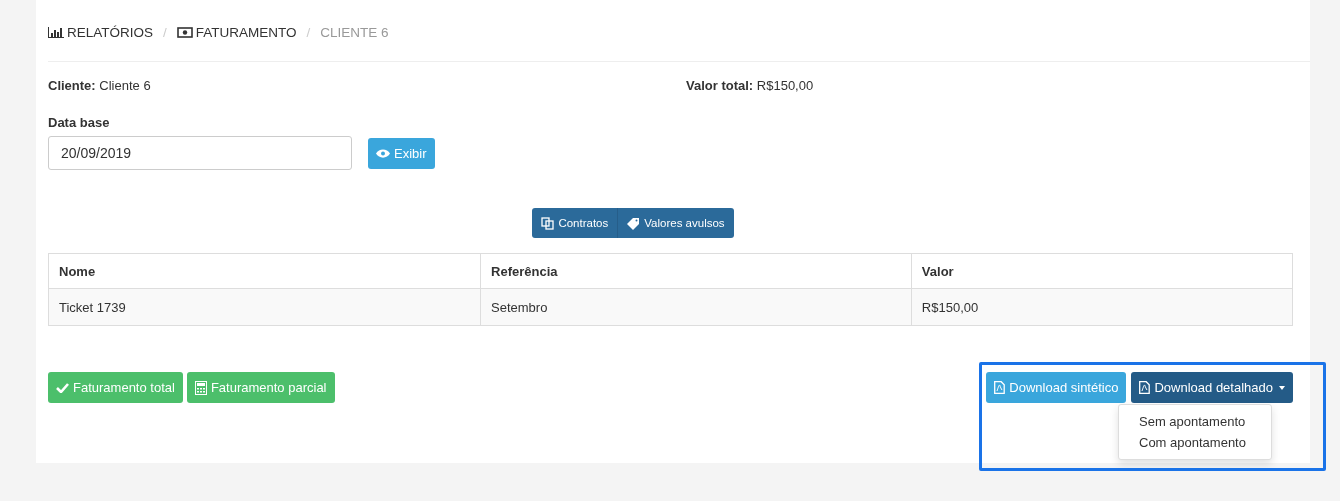  I want to click on check-icon, so click(62, 387).